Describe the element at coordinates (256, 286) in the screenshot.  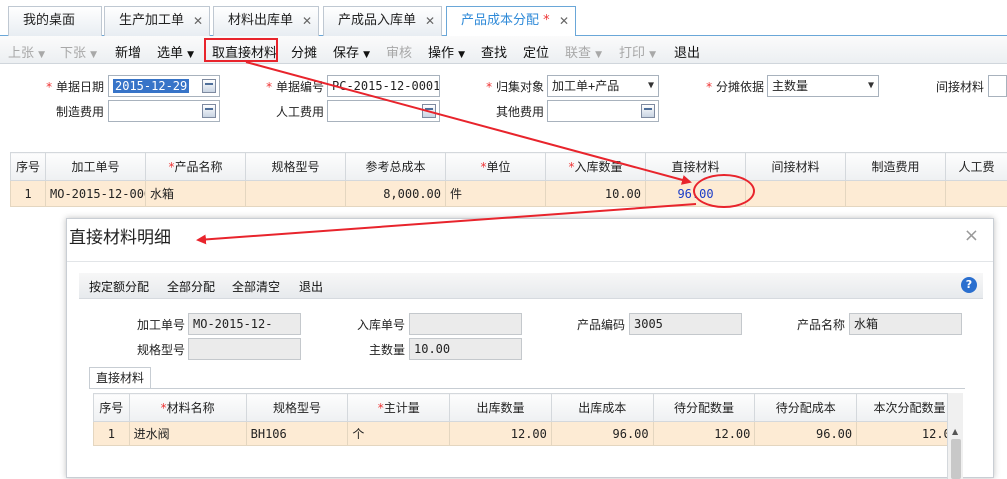
I see `clear-all-button: 全部清空` at that location.